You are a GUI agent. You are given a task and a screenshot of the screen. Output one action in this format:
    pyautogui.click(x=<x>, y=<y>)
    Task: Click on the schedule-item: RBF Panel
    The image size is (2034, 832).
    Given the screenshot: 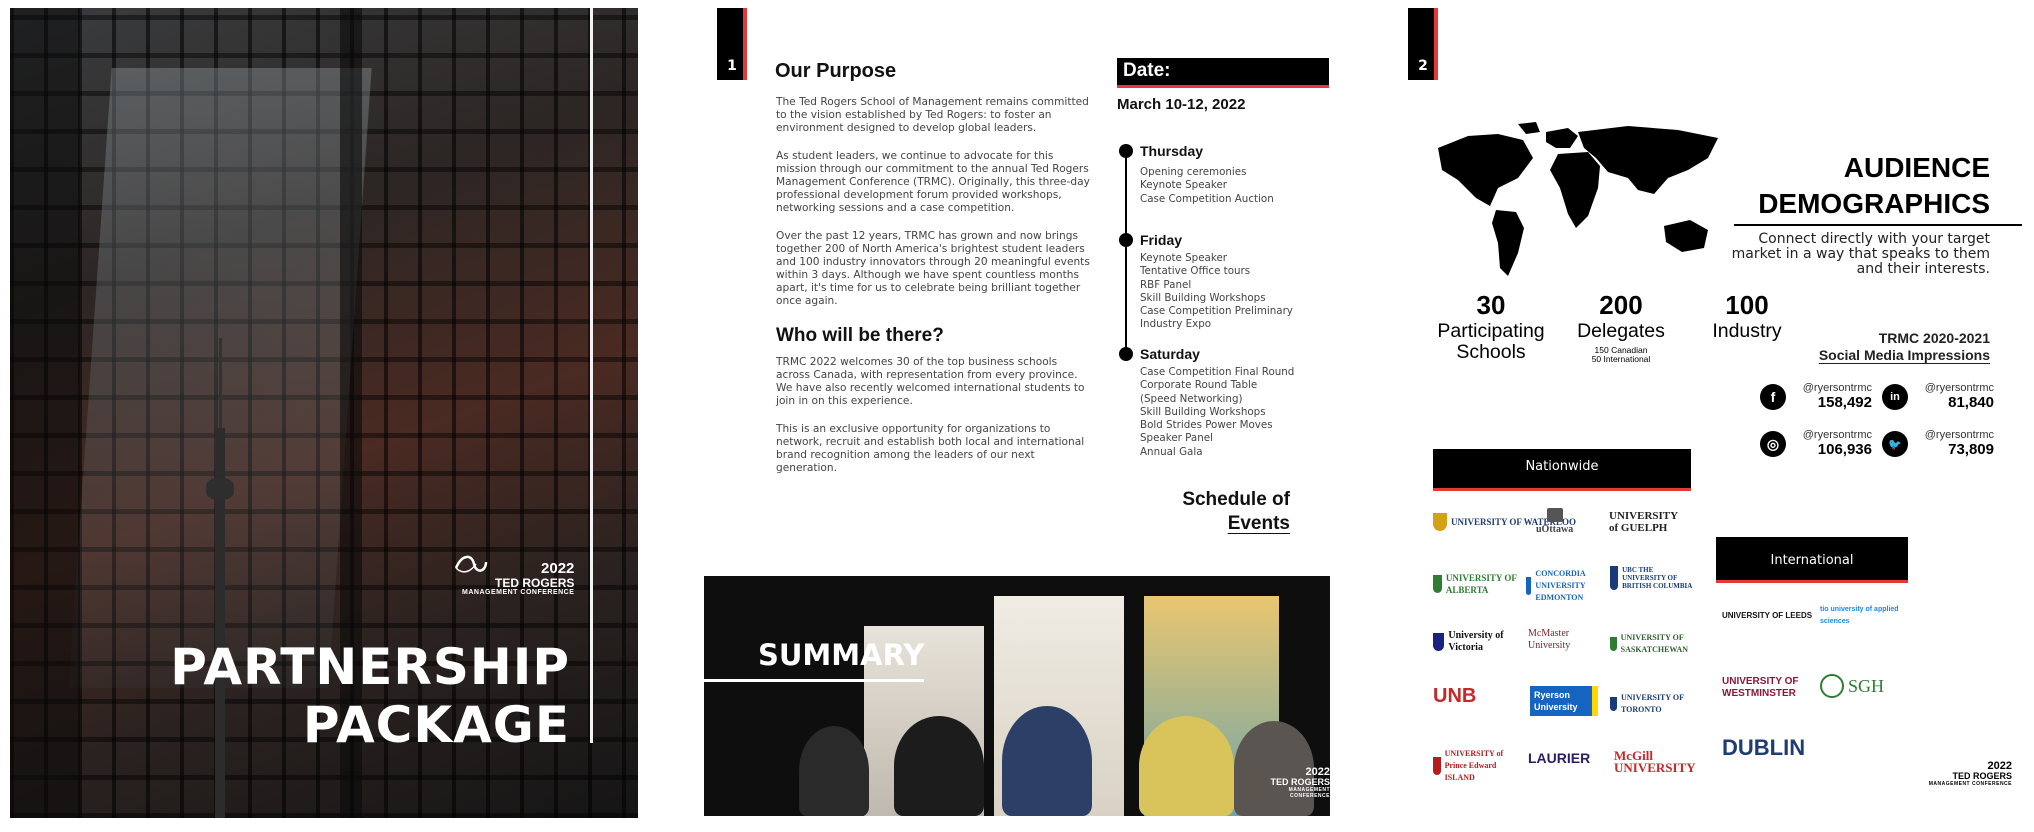 What is the action you would take?
    pyautogui.click(x=1166, y=284)
    